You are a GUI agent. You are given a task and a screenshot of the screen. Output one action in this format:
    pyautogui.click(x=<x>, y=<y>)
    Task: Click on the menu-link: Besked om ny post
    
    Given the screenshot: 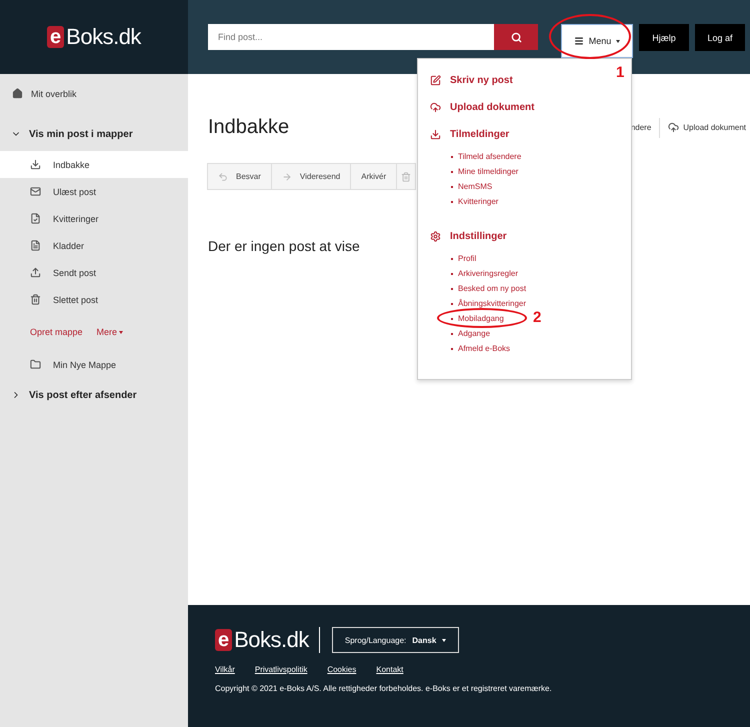 What is the action you would take?
    pyautogui.click(x=492, y=288)
    